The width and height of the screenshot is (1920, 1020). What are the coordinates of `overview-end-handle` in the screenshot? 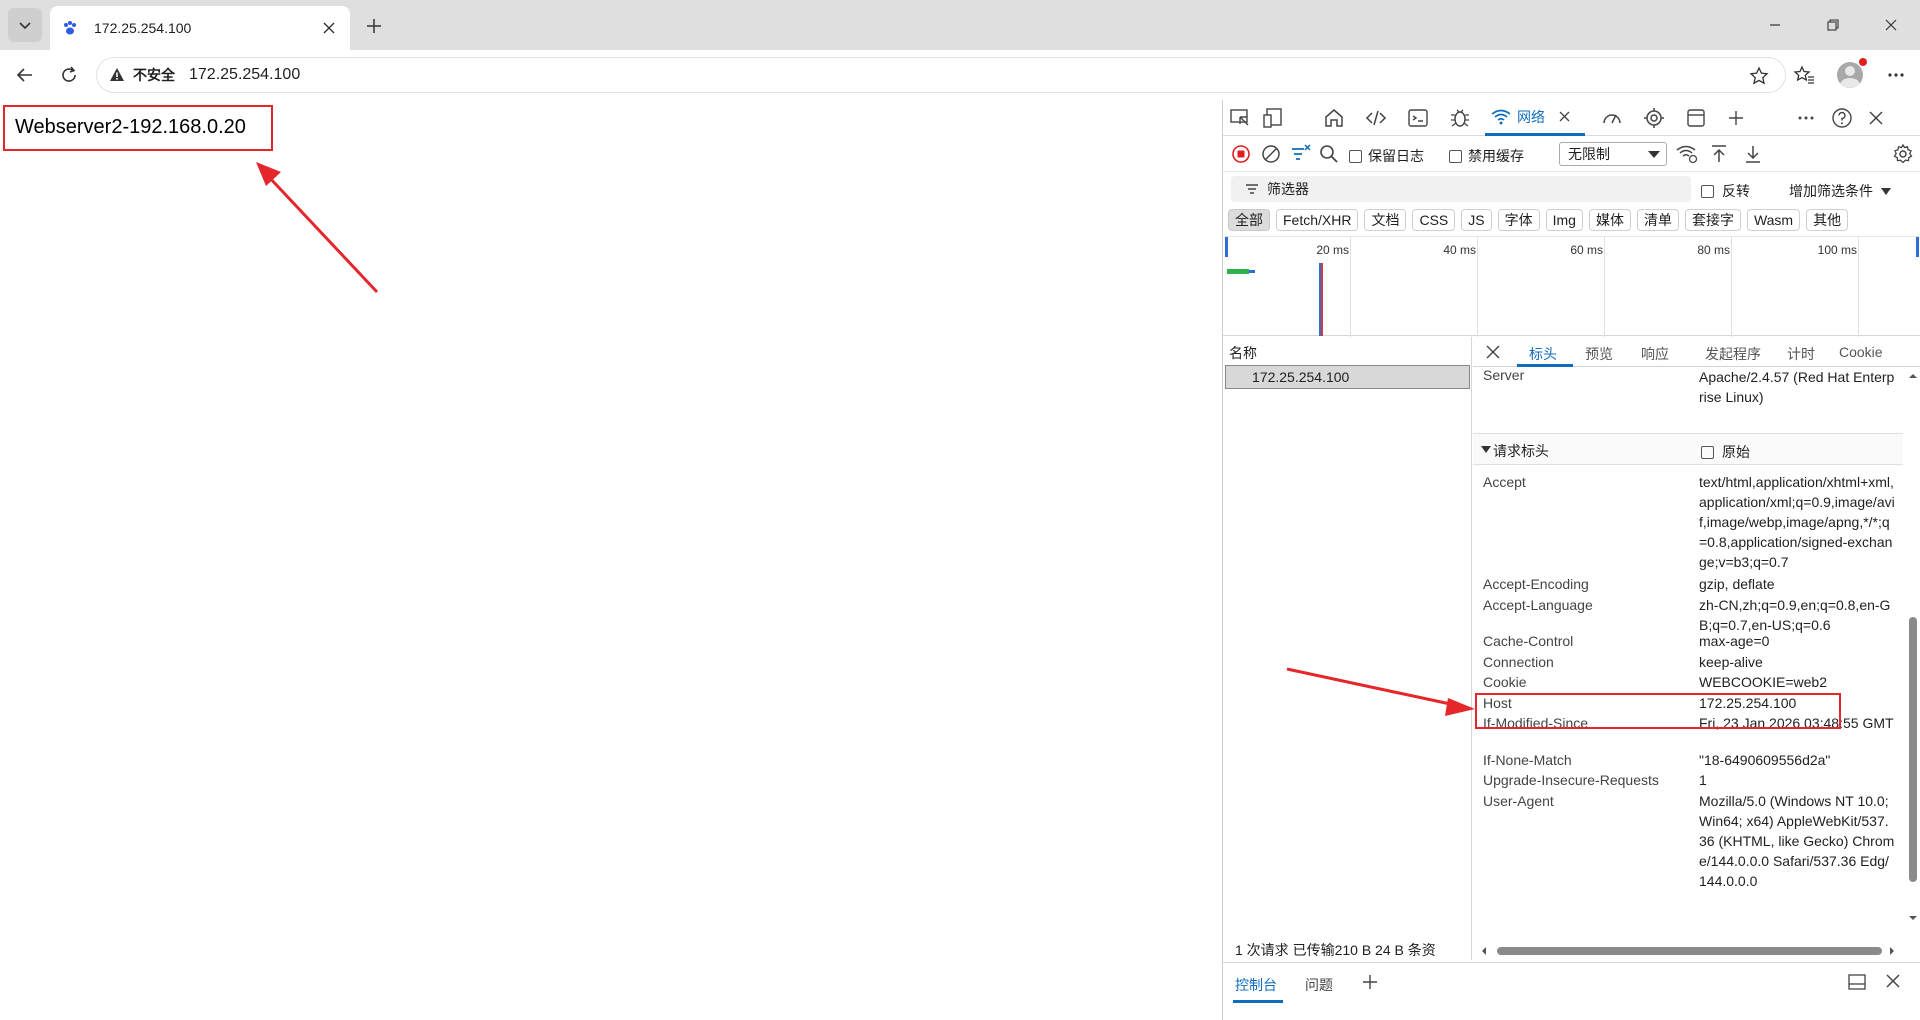 It's located at (1917, 247).